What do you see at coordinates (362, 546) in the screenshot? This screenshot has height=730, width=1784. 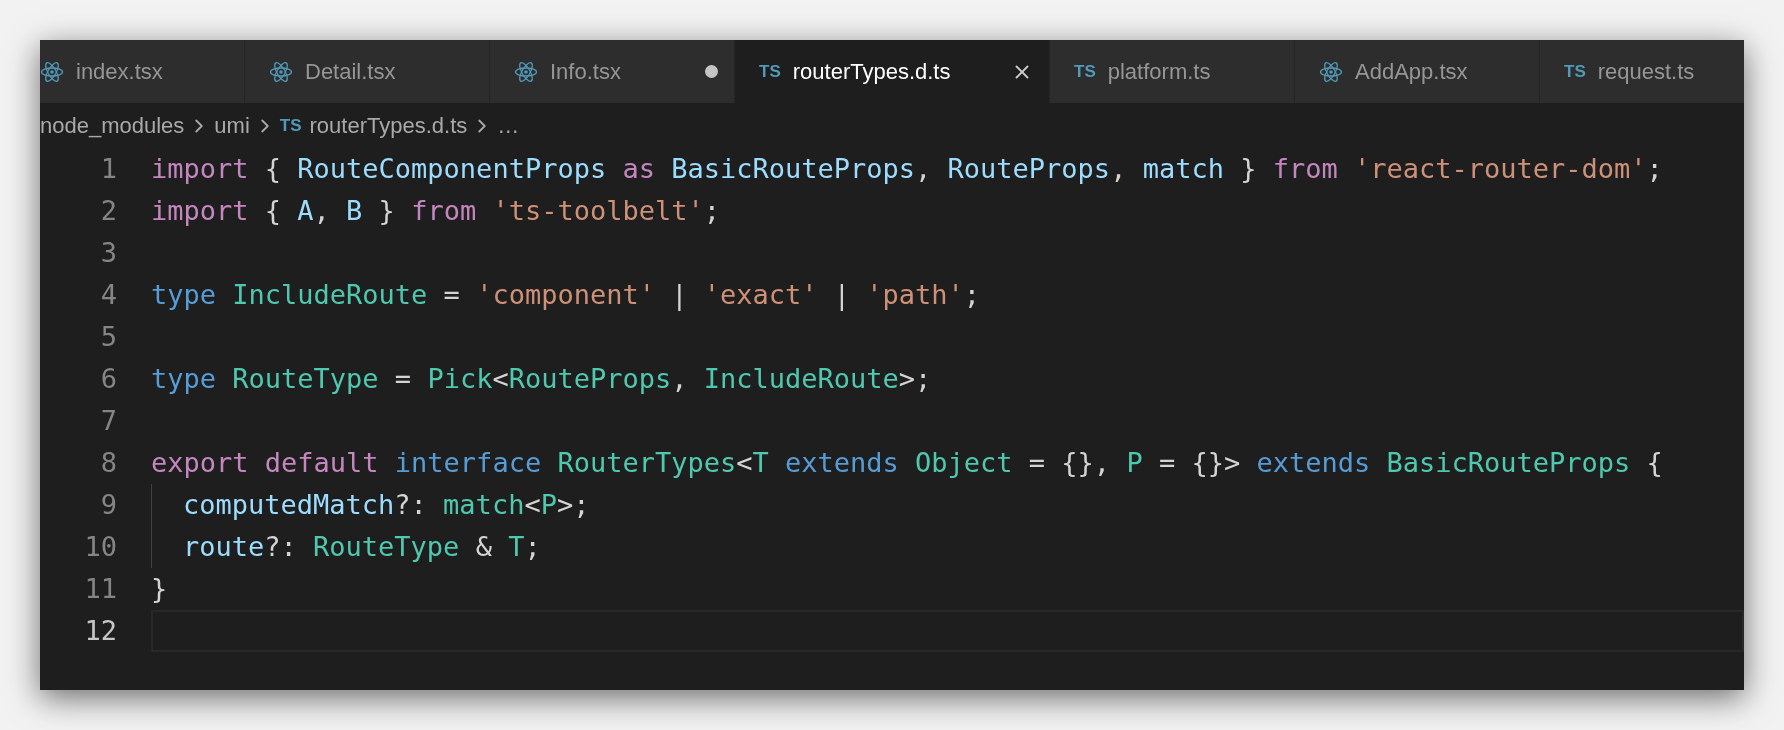 I see `code-line: route?: RouteType & T;` at bounding box center [362, 546].